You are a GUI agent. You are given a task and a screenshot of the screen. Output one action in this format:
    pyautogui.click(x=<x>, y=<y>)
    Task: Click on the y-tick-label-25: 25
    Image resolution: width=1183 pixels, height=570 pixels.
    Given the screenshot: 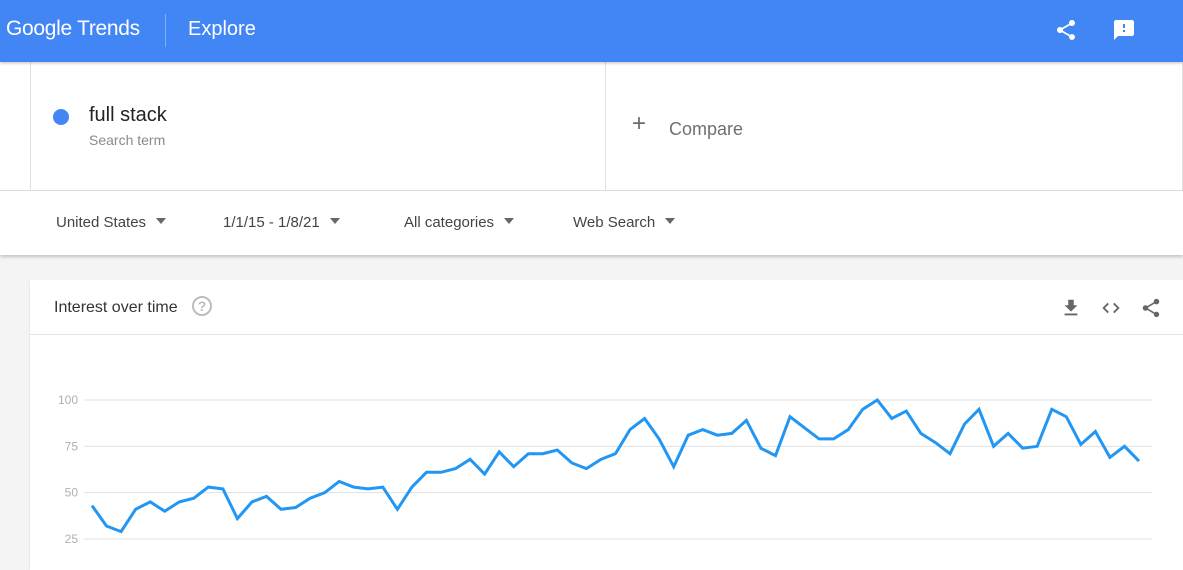 What is the action you would take?
    pyautogui.click(x=72, y=539)
    